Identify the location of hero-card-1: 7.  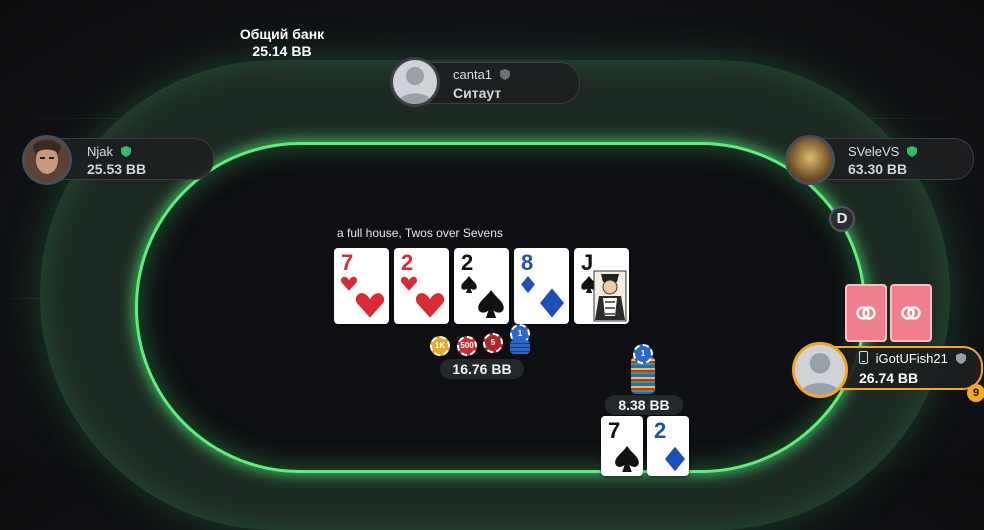
(622, 446).